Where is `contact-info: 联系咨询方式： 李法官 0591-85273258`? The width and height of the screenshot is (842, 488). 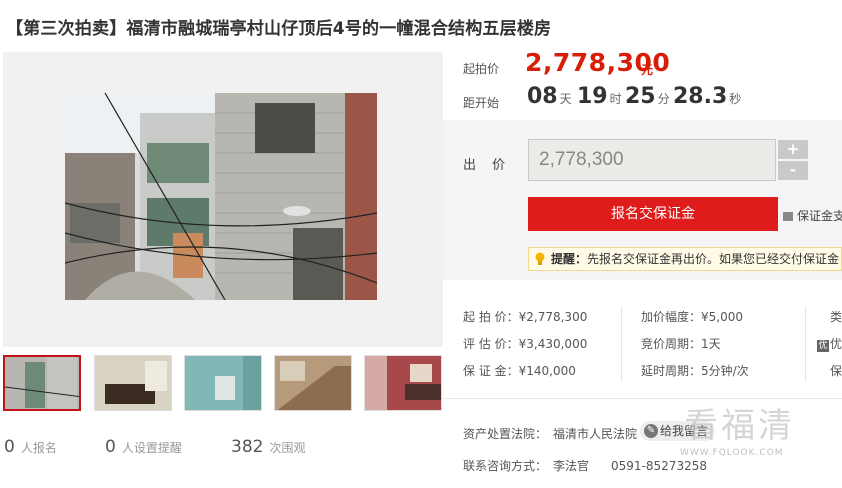 contact-info: 联系咨询方式： 李法官 0591-85273258 is located at coordinates (585, 466).